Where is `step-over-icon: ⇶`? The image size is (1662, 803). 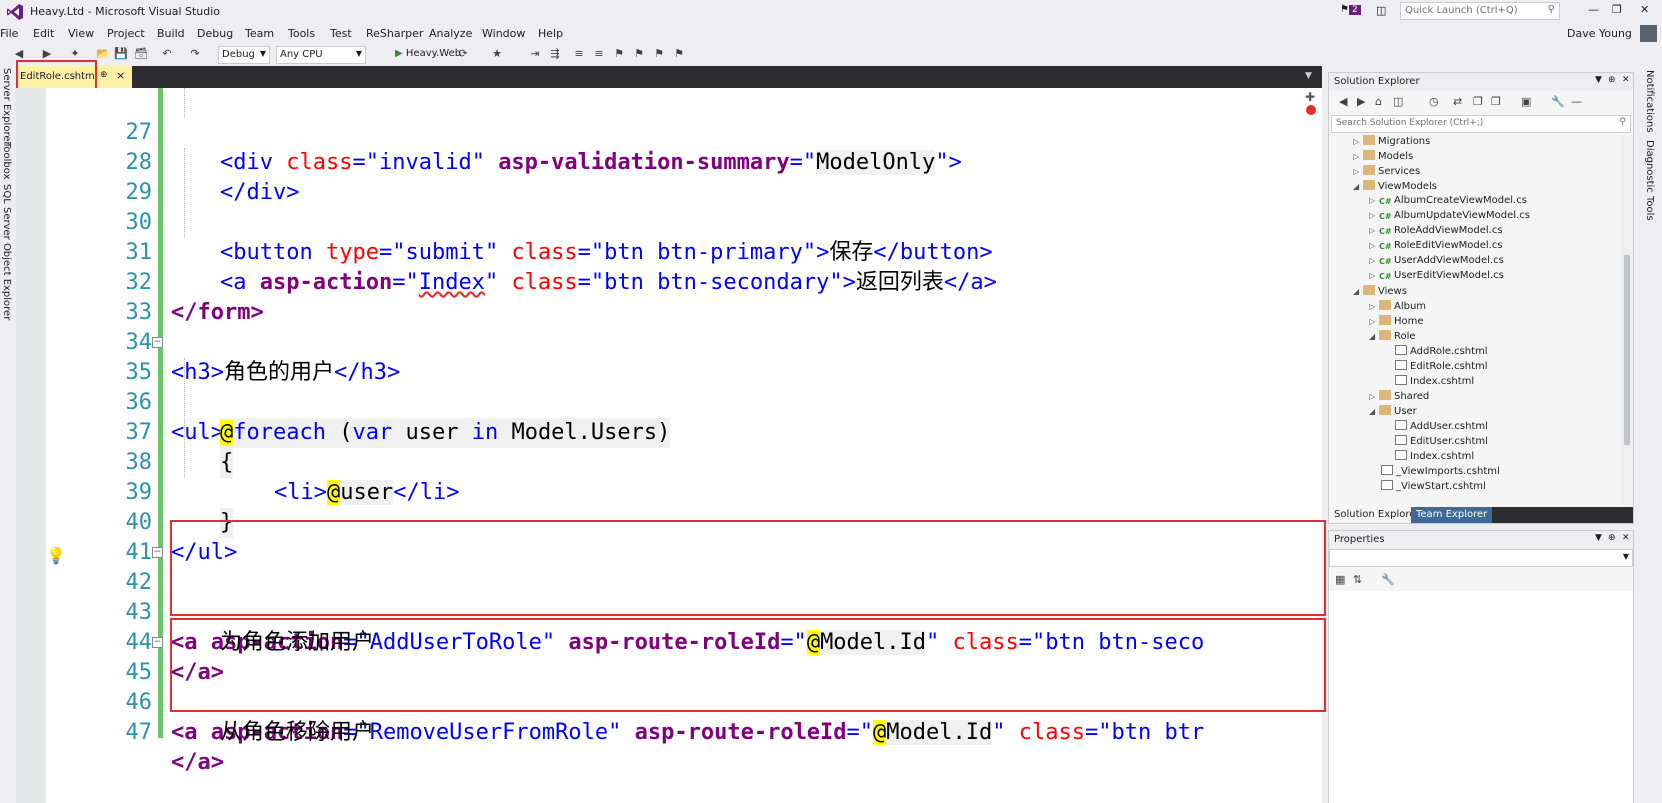 step-over-icon: ⇶ is located at coordinates (555, 54).